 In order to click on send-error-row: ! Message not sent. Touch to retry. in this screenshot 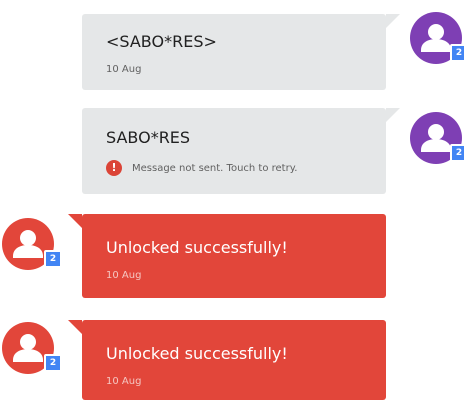, I will do `click(201, 168)`.